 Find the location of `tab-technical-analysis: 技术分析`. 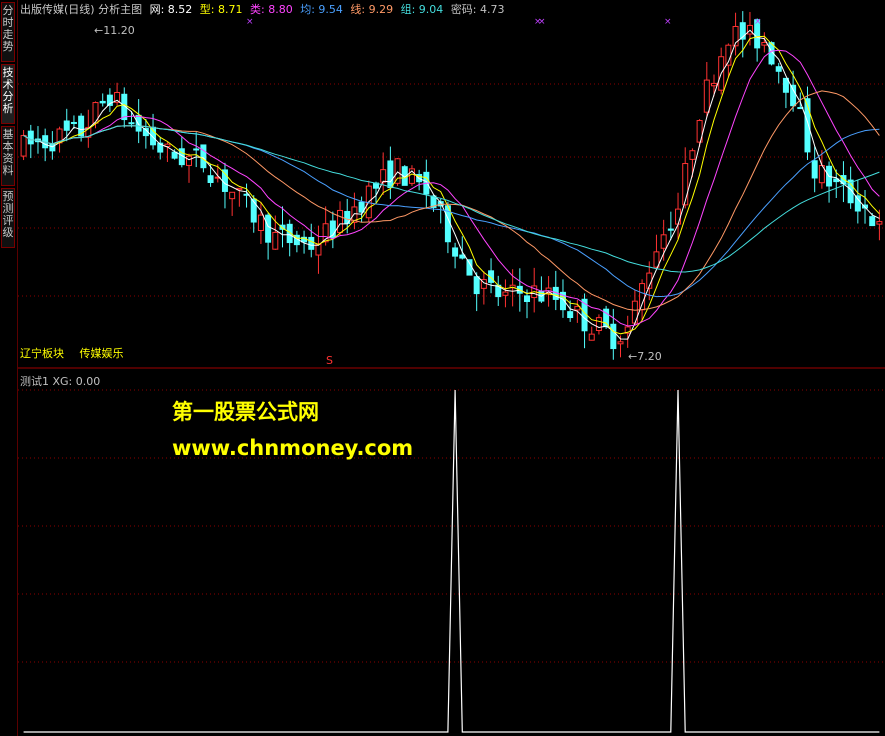

tab-technical-analysis: 技术分析 is located at coordinates (8, 94).